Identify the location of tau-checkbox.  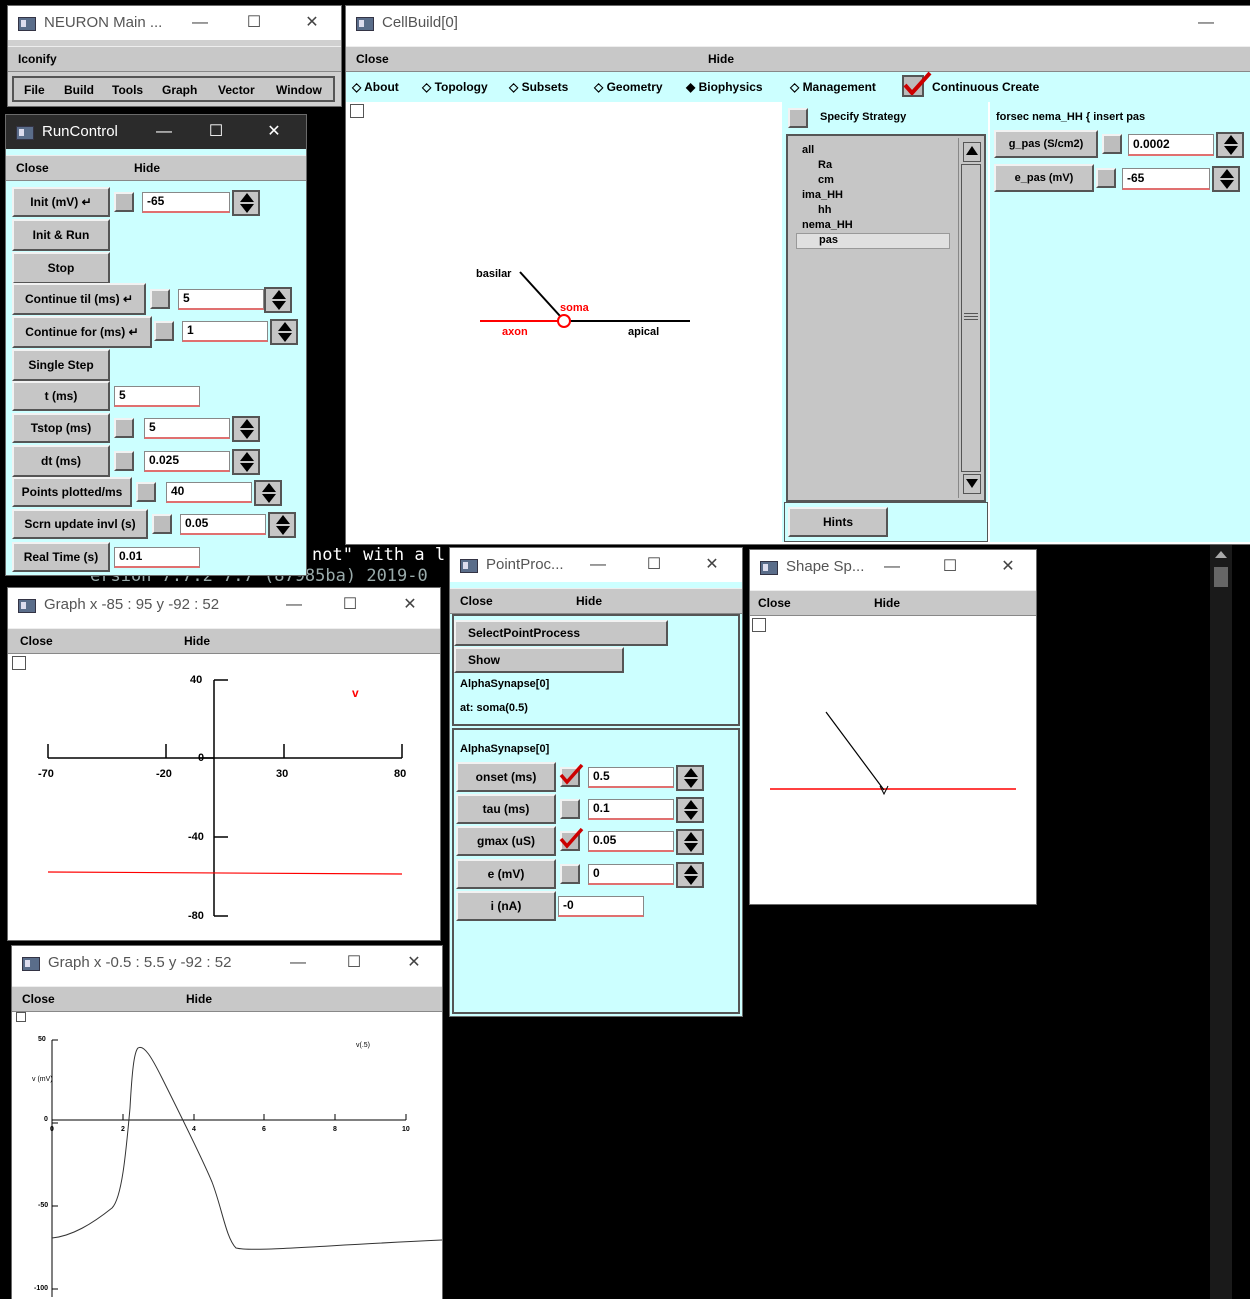
(570, 809).